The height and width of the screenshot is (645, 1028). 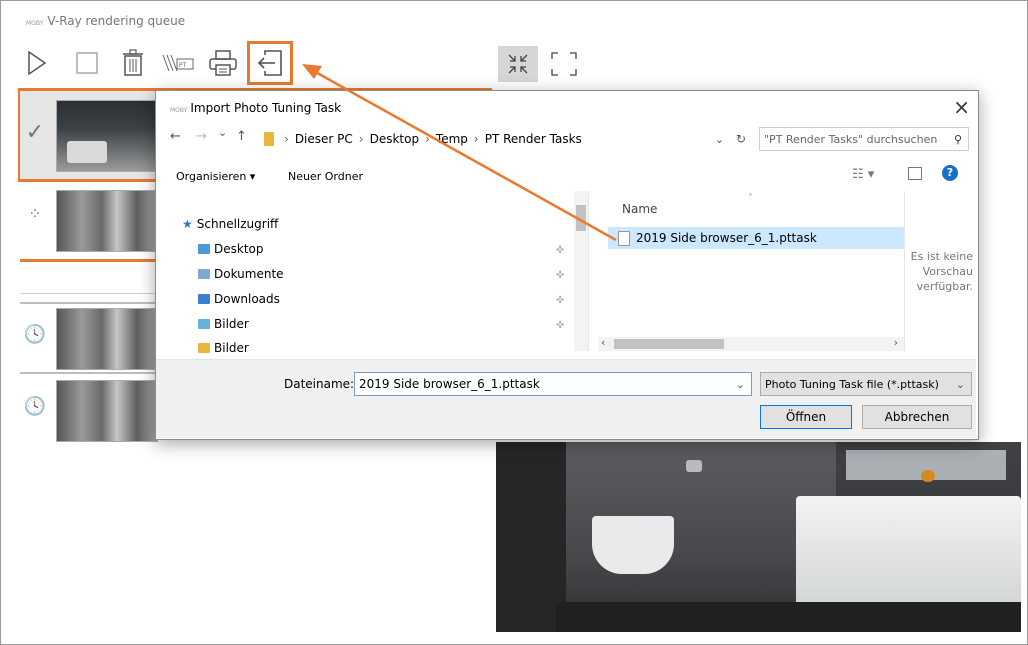 I want to click on nav-item-documents: Dokumente, so click(x=241, y=274).